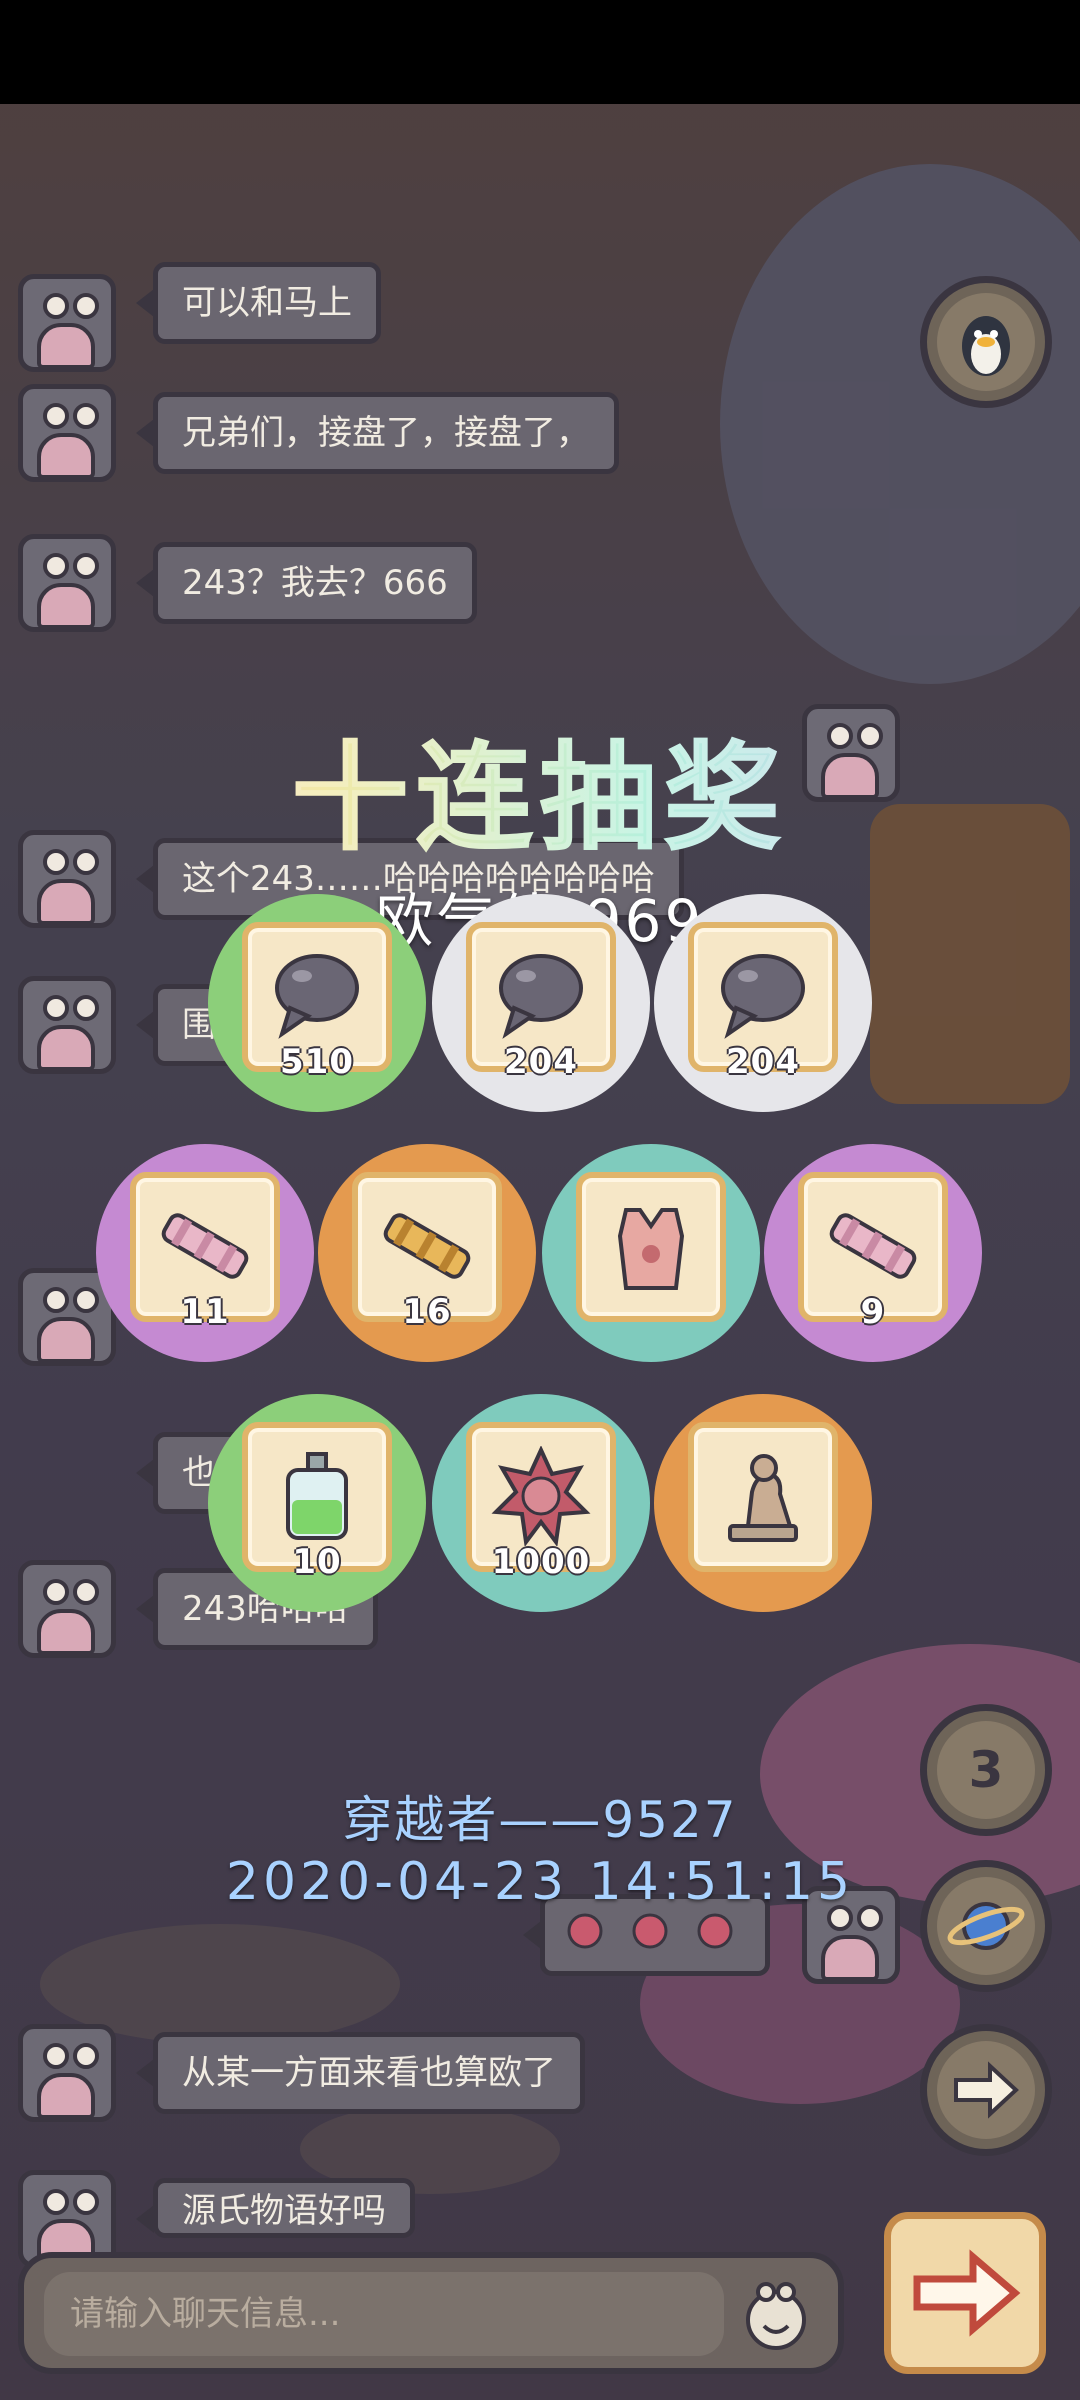 The image size is (1080, 2400). I want to click on player-name: 穿越者——9527, so click(540, 1820).